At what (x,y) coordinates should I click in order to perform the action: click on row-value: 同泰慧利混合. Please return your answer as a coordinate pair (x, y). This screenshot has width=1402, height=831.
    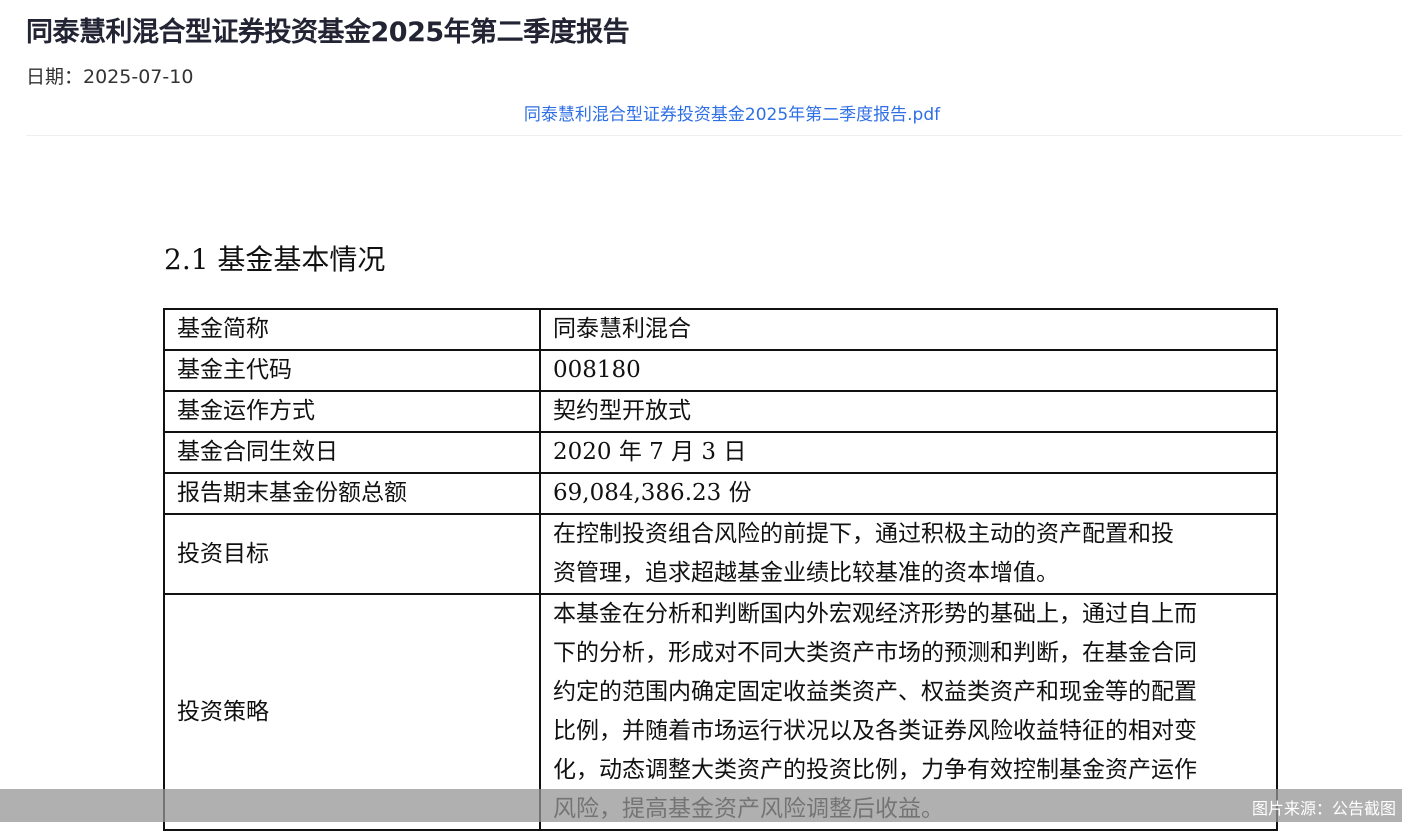
    Looking at the image, I should click on (908, 329).